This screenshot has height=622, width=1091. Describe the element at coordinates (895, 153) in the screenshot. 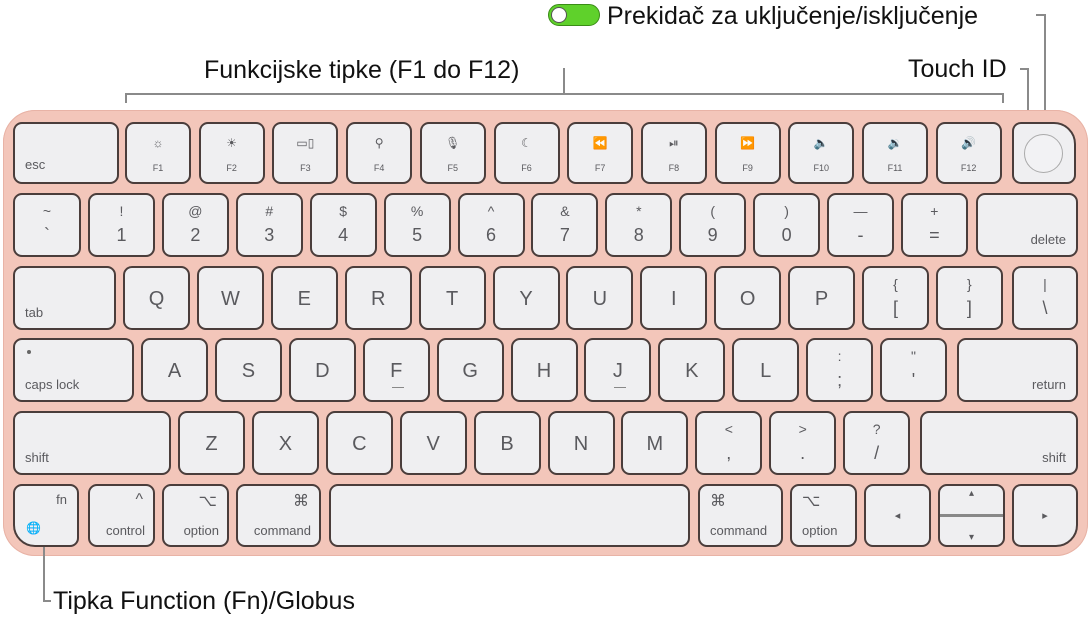

I see `f11-key: 🔉 F11` at that location.